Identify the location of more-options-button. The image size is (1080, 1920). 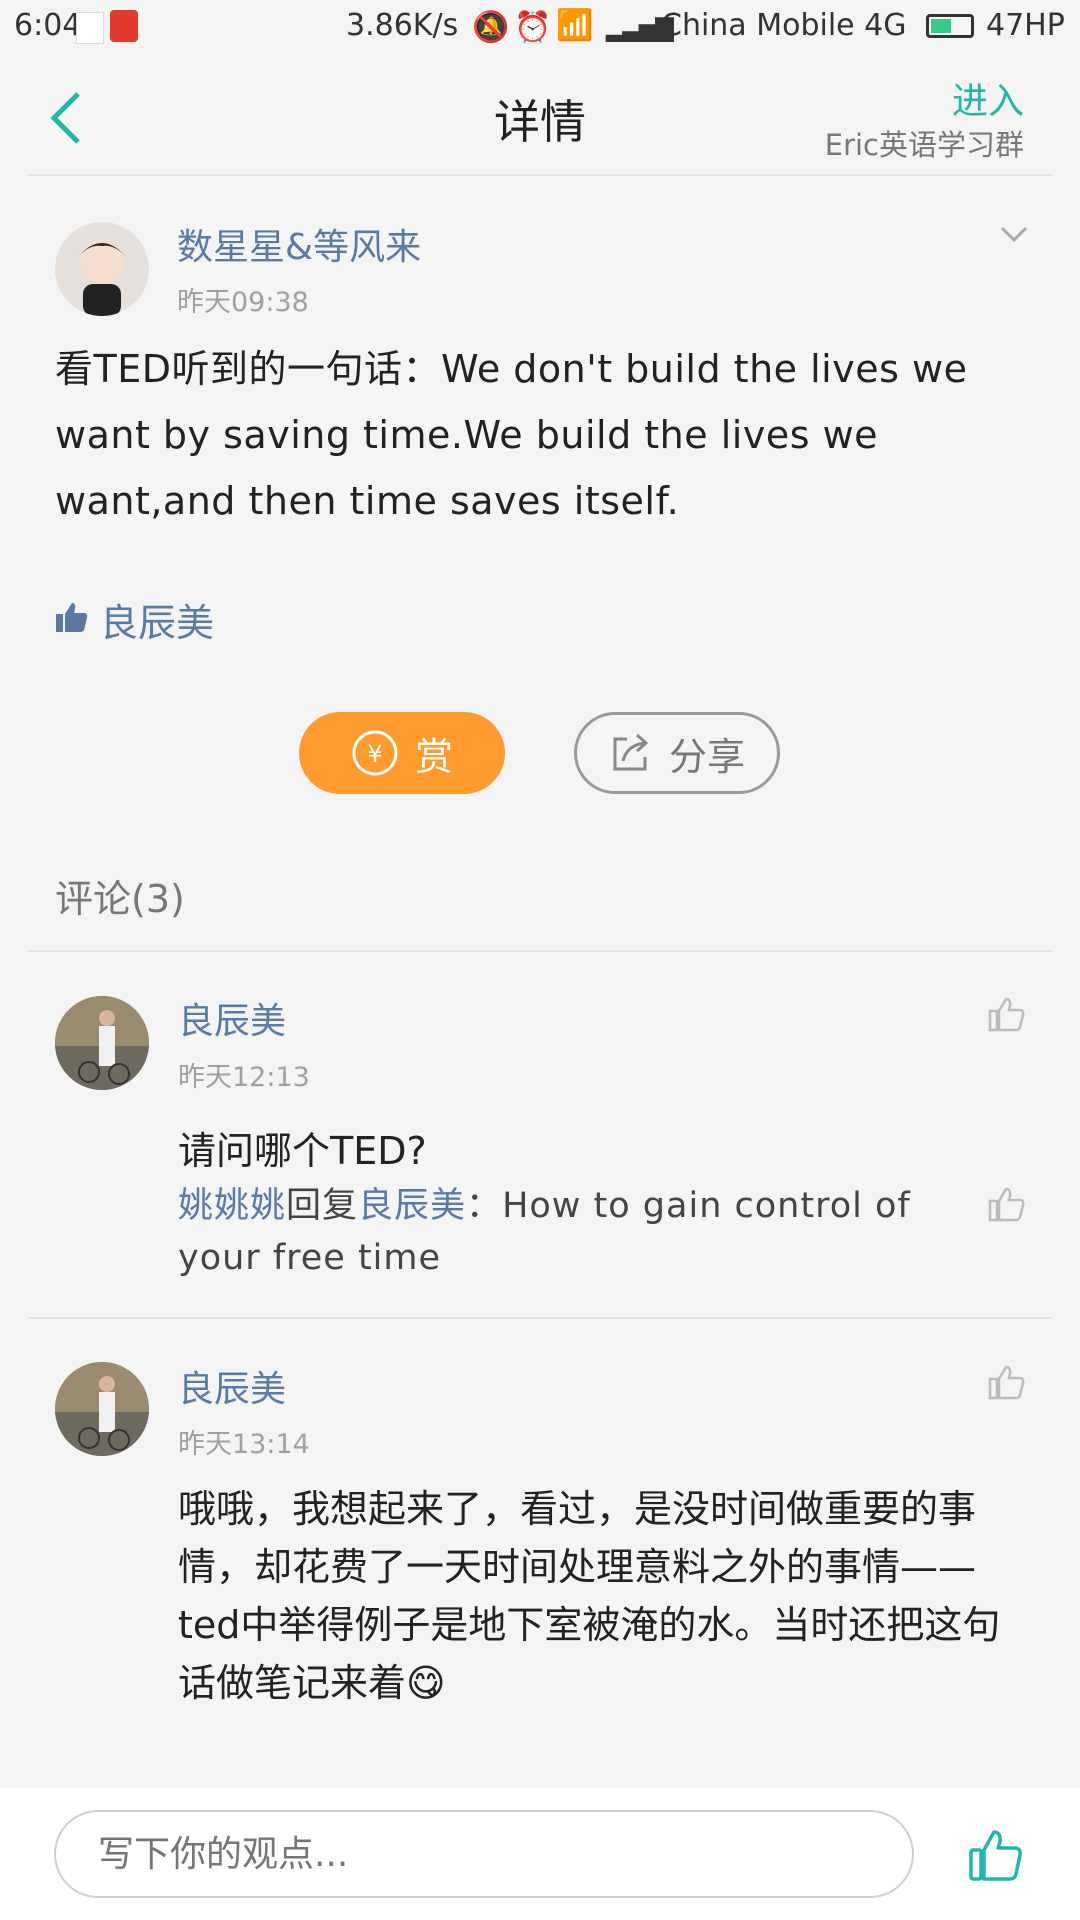
(1014, 234).